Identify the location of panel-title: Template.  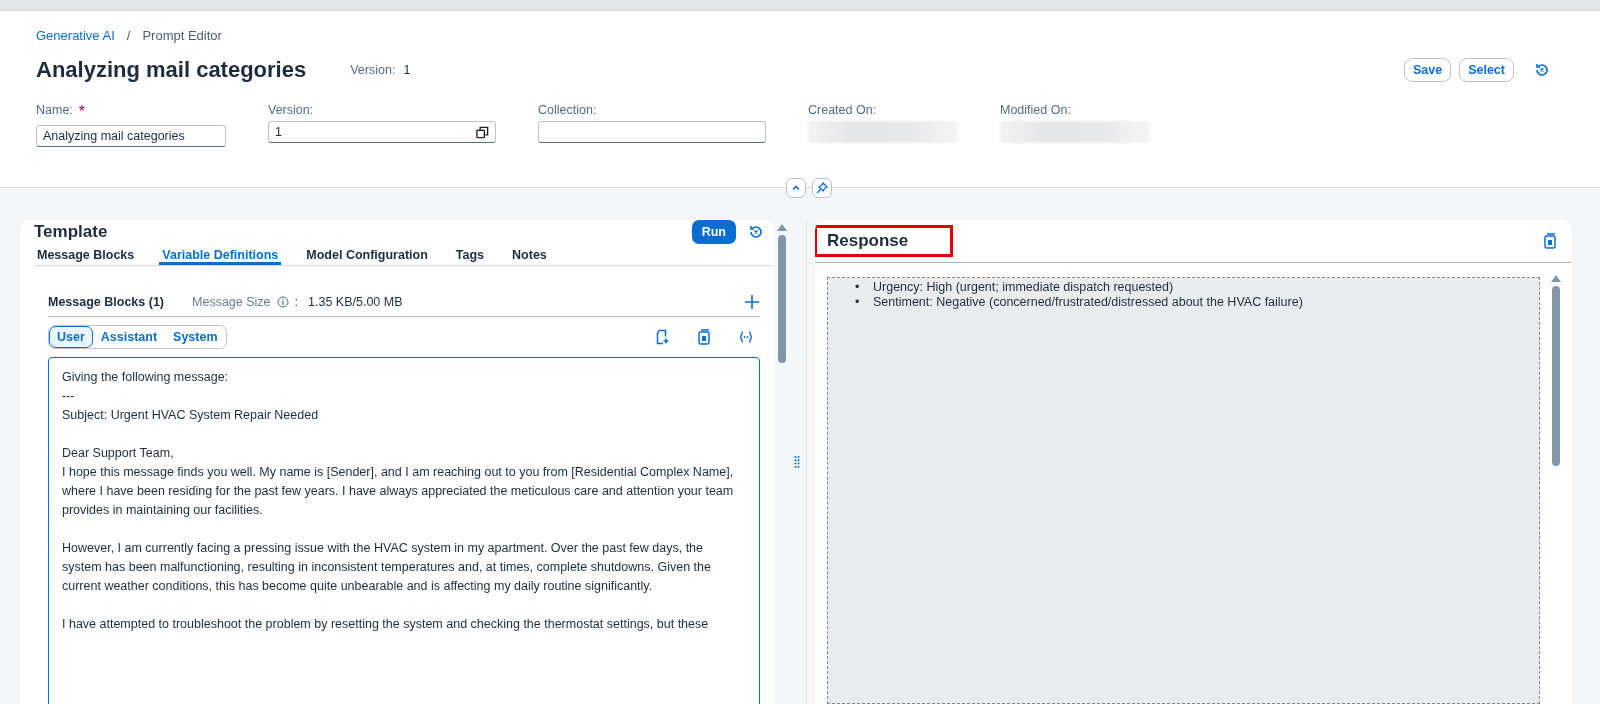
(71, 232).